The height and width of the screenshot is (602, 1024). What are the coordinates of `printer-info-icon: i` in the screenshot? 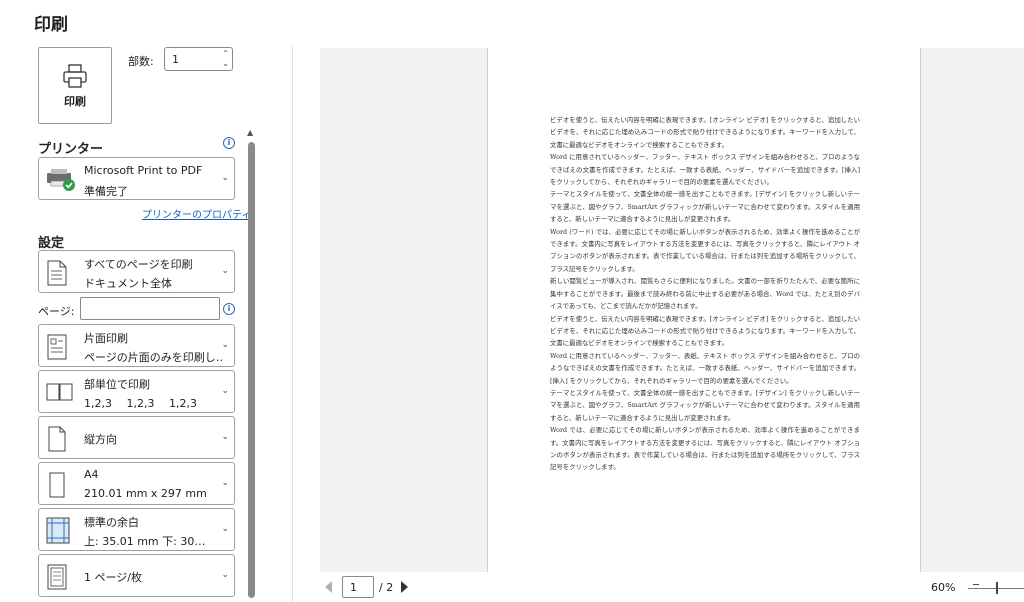 It's located at (229, 143).